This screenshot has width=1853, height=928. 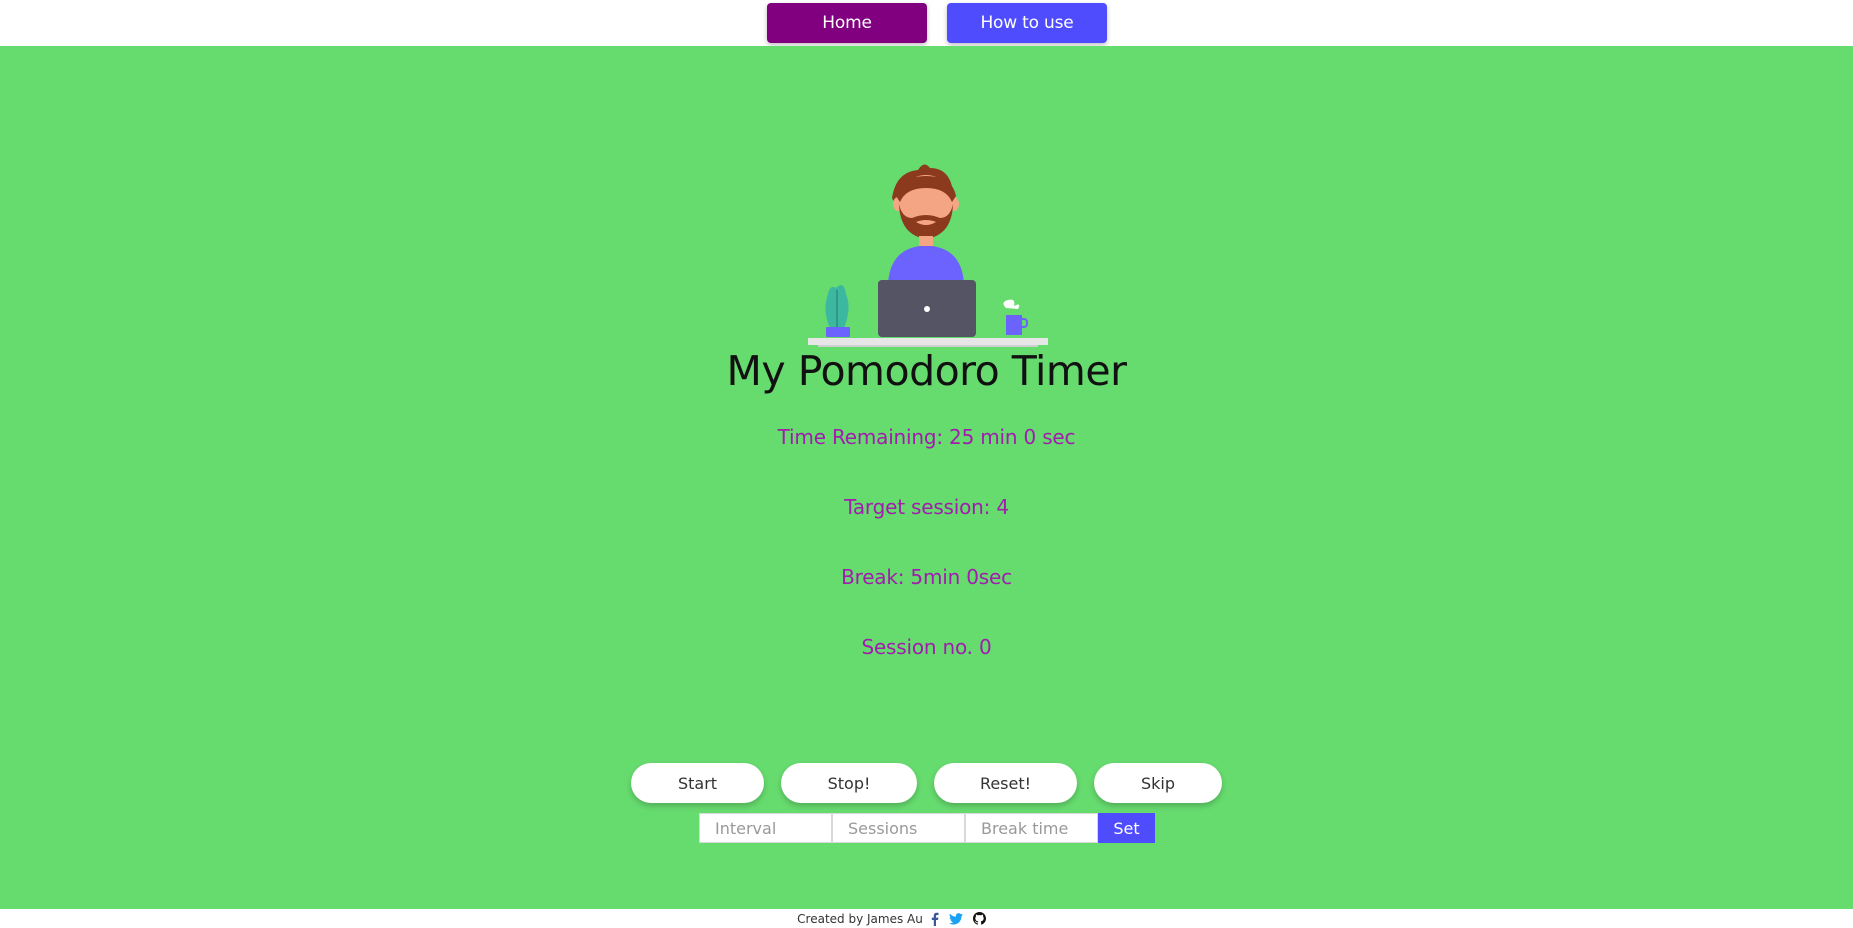 I want to click on skip-button: Skip, so click(x=1158, y=783).